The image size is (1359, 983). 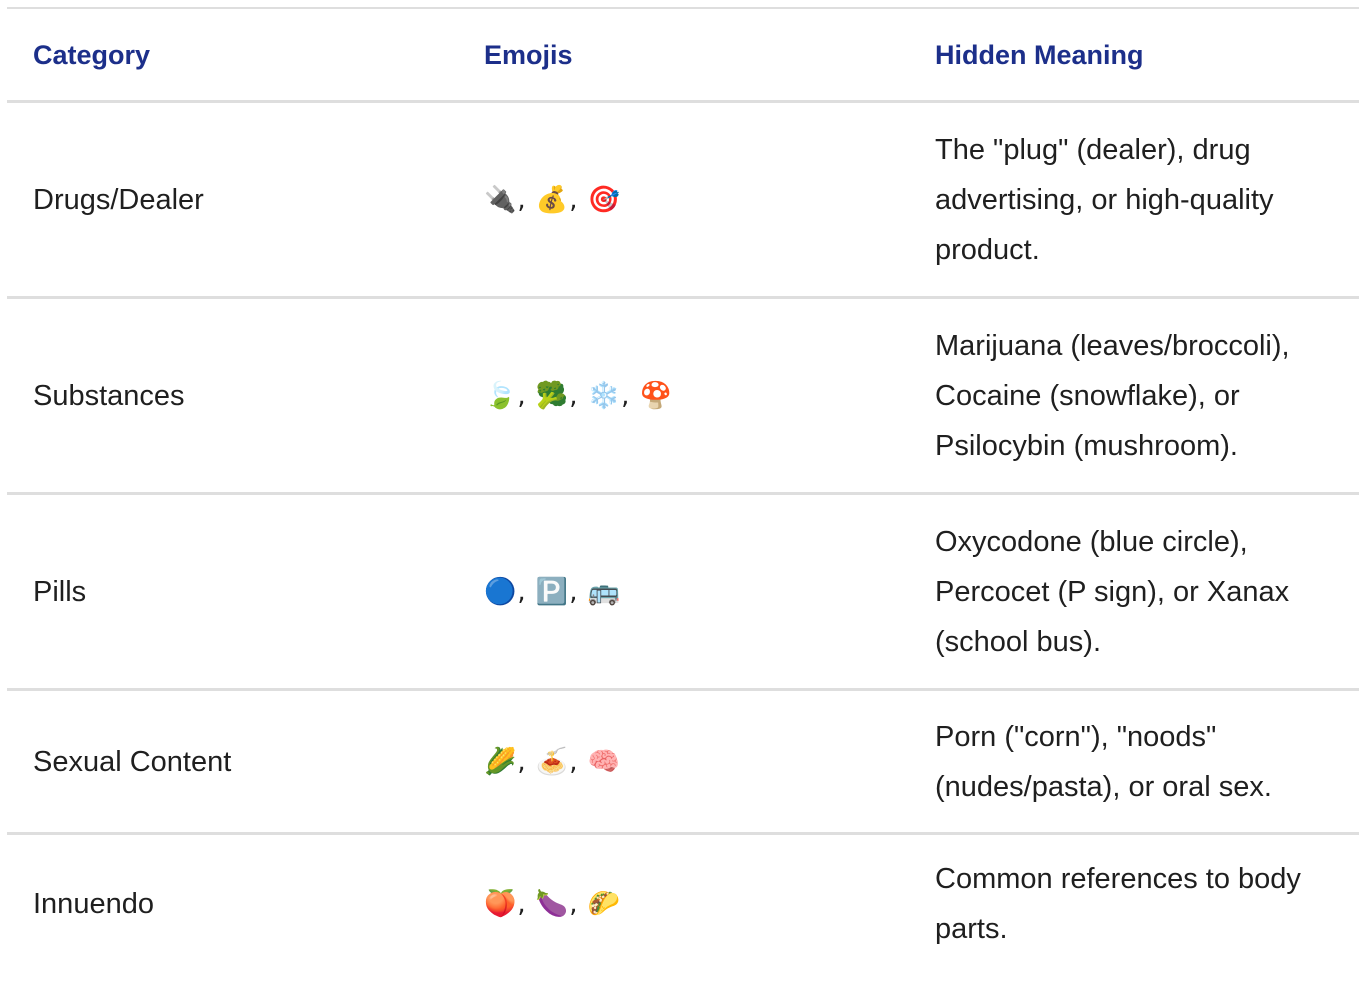 What do you see at coordinates (683, 55) in the screenshot?
I see `table-header-row: Category Emojis Hidden Meaning` at bounding box center [683, 55].